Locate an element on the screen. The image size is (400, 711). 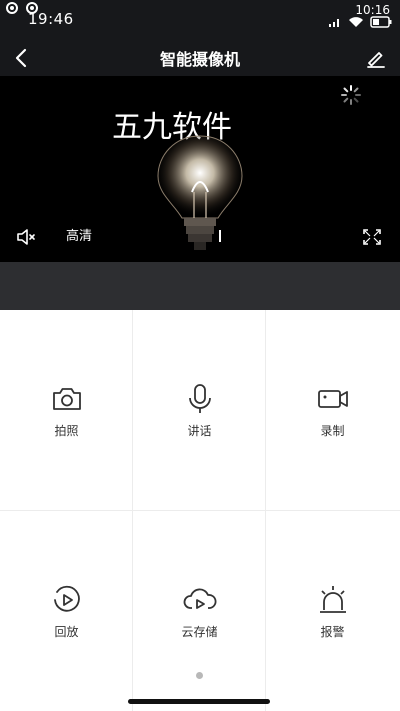
nav-bar: 智能摄像机 is located at coordinates (200, 58).